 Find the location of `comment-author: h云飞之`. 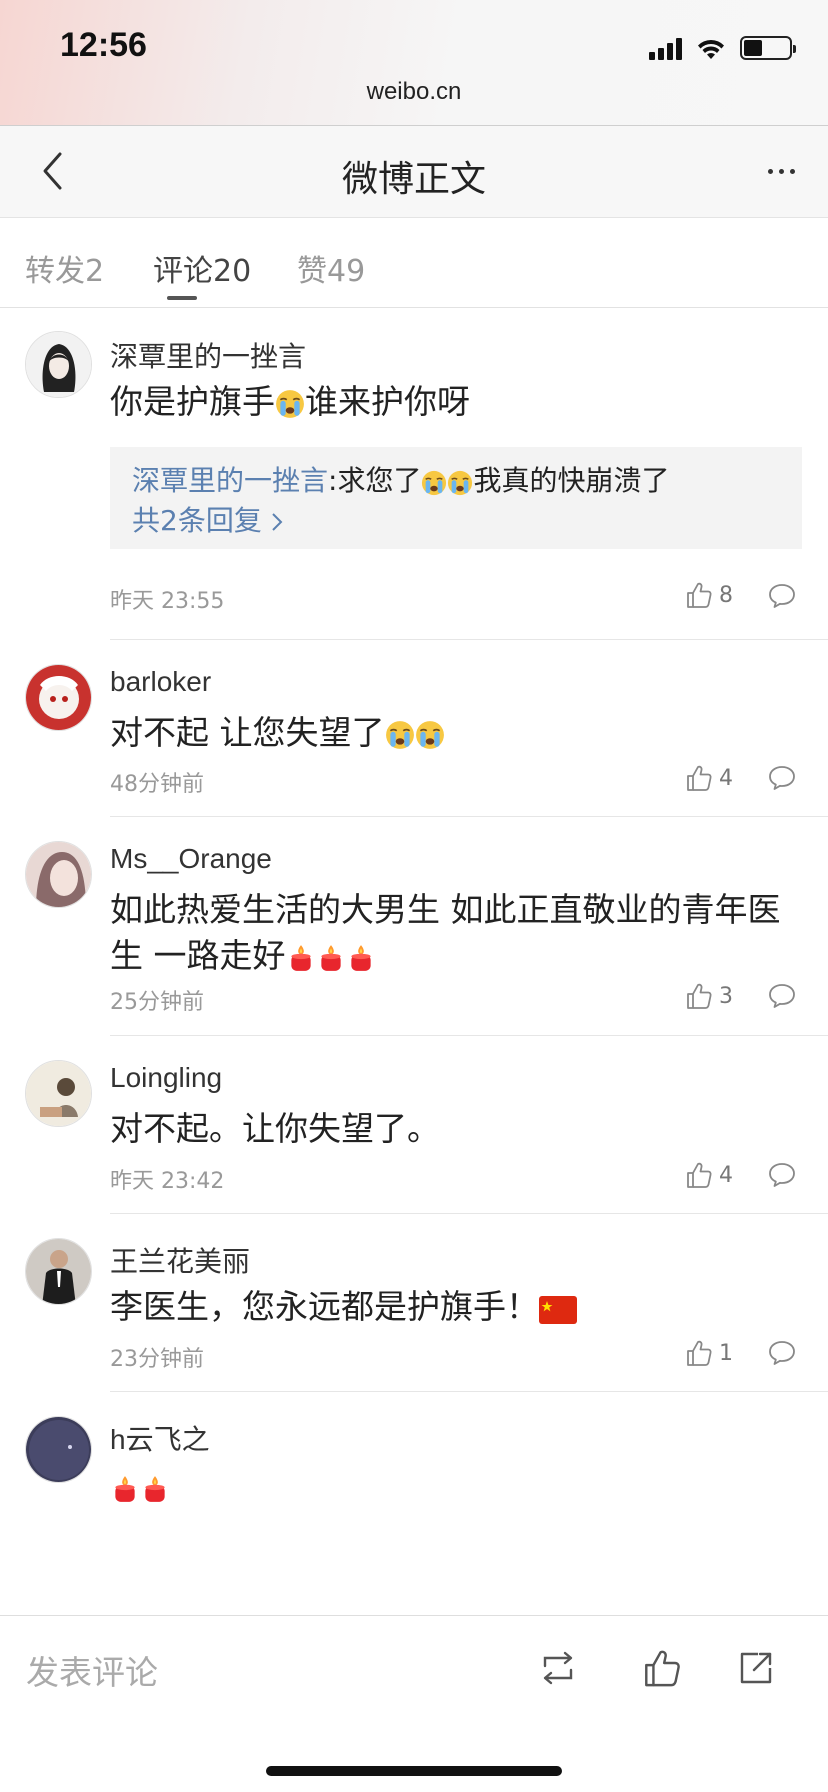

comment-author: h云飞之 is located at coordinates (160, 1438).